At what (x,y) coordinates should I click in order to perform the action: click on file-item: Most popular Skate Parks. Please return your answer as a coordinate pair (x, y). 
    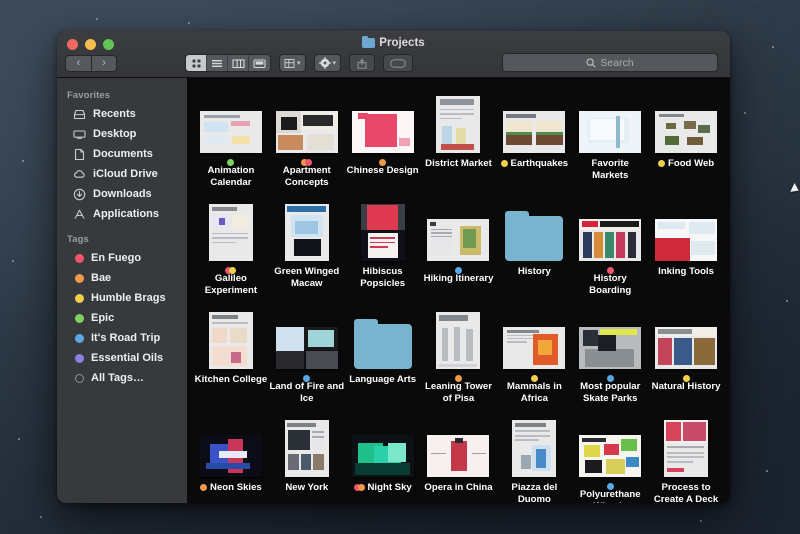
    Looking at the image, I should click on (610, 355).